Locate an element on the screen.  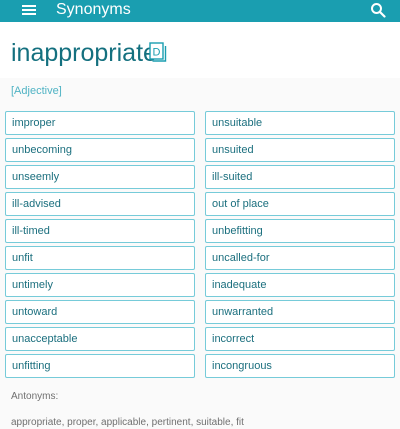
synonym-item: unwarranted is located at coordinates (300, 312).